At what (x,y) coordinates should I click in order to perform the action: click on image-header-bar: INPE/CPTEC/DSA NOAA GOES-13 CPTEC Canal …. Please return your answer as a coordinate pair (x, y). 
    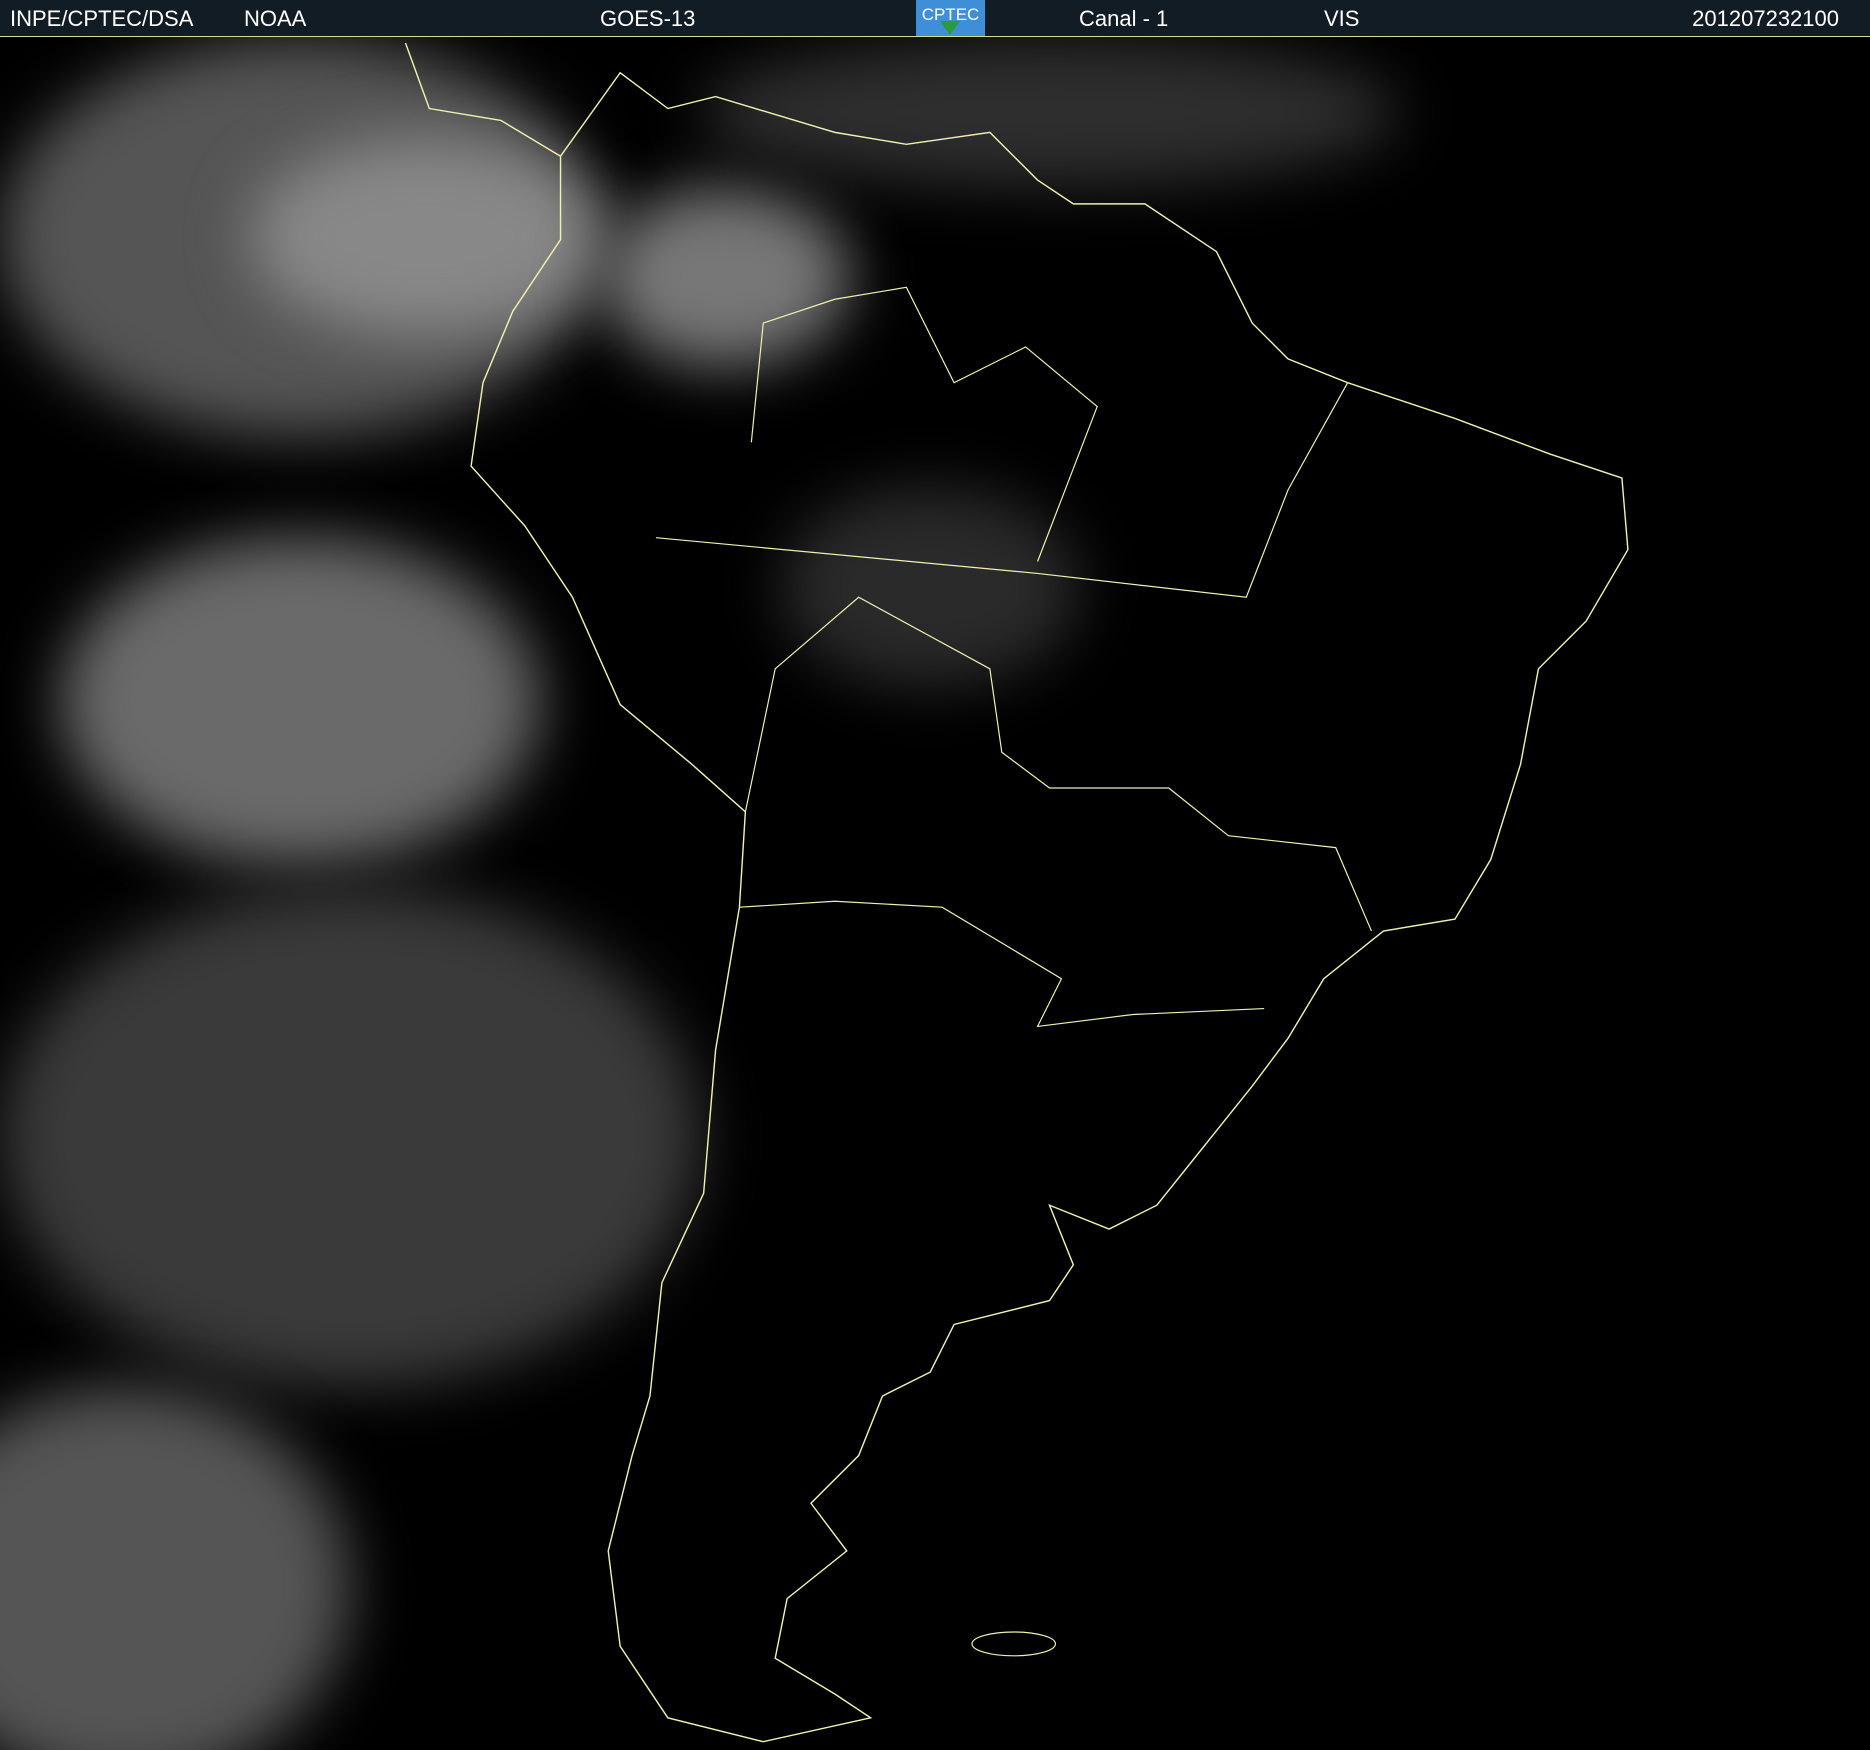
    Looking at the image, I should click on (935, 18).